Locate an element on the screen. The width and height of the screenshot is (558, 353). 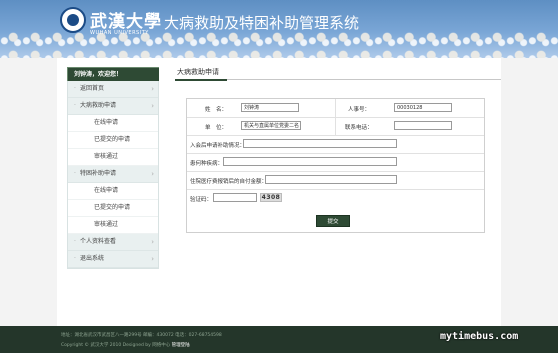
self-pay-label: 住院医疗费报销后的自付金额： is located at coordinates (229, 182).